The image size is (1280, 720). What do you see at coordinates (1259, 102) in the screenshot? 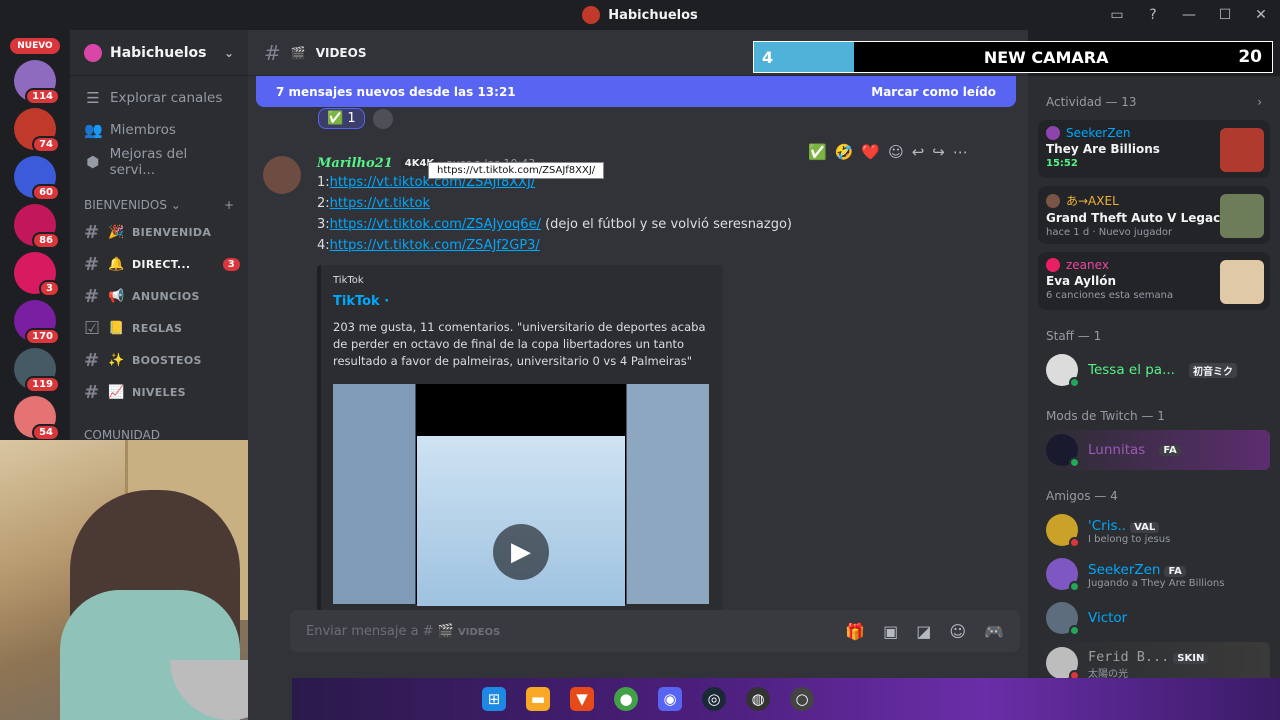
I see `chevron-right-icon: ›` at bounding box center [1259, 102].